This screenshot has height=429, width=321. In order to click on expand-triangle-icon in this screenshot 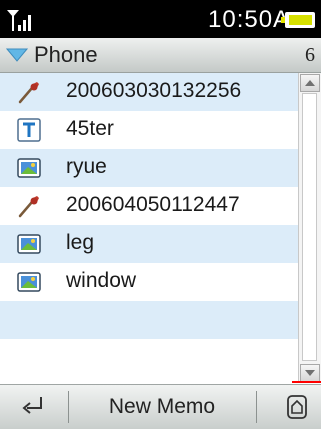, I will do `click(17, 55)`.